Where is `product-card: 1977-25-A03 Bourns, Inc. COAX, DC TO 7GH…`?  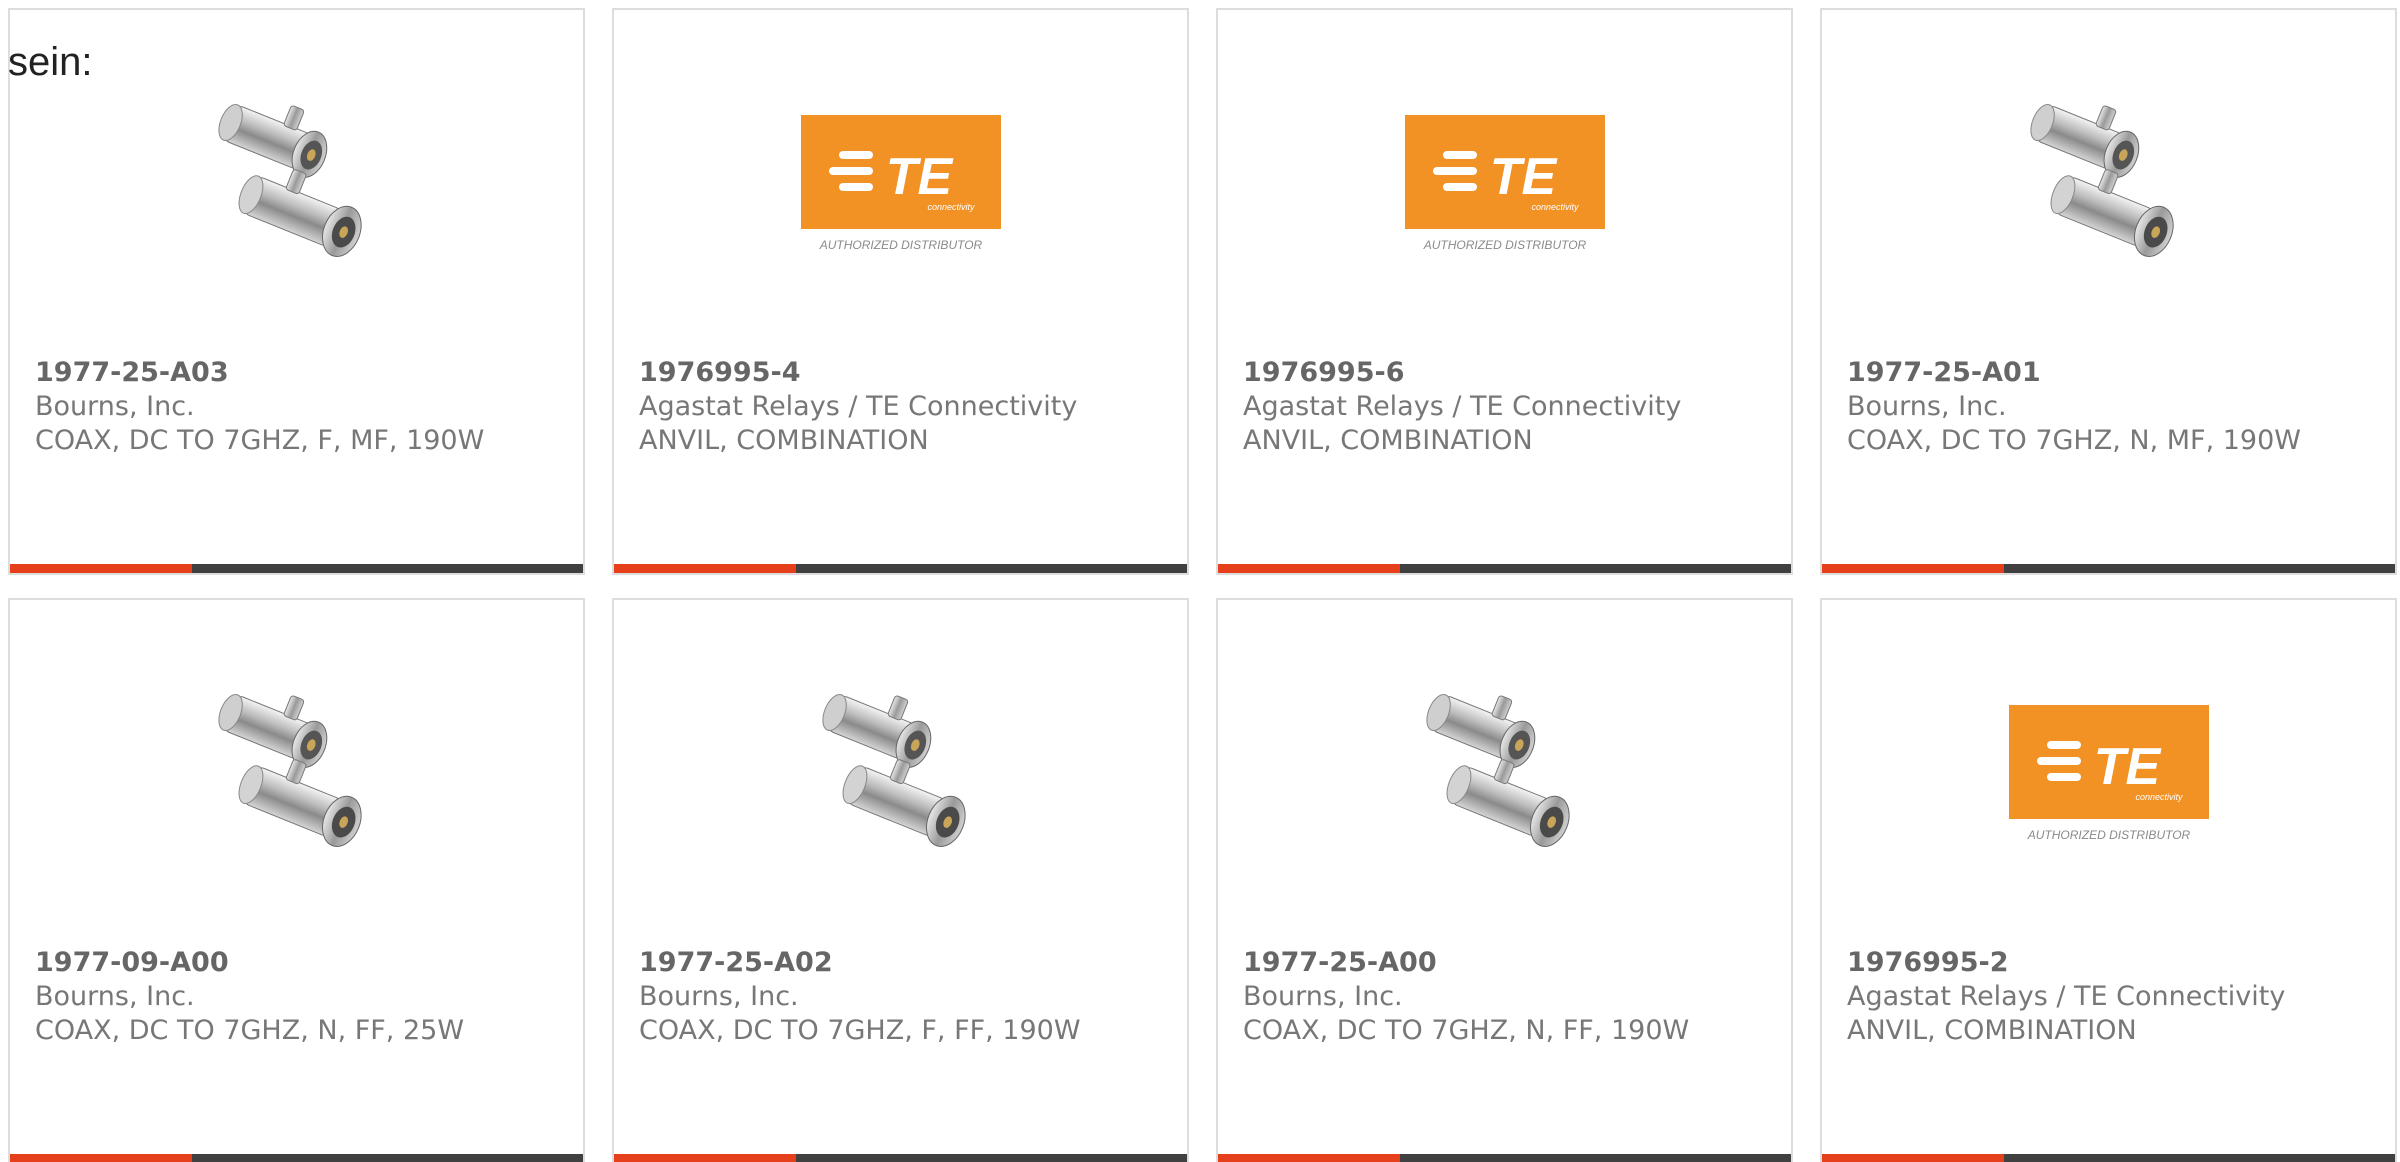 product-card: 1977-25-A03 Bourns, Inc. COAX, DC TO 7GH… is located at coordinates (296, 291).